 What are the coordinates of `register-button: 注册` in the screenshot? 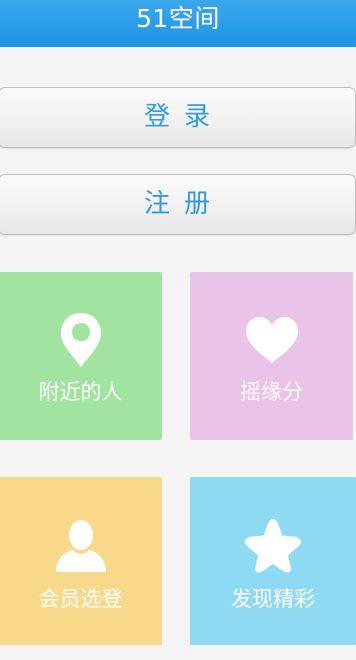 It's located at (178, 204).